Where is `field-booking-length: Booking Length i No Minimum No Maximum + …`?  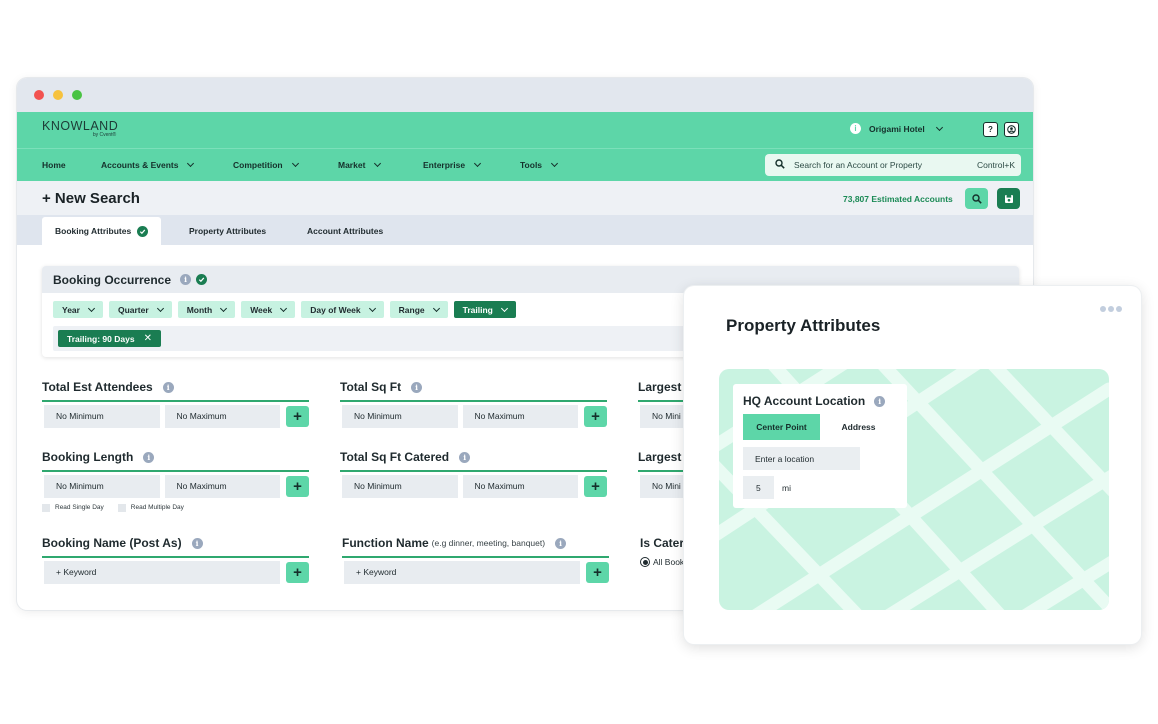
field-booking-length: Booking Length i No Minimum No Maximum + … is located at coordinates (175, 480).